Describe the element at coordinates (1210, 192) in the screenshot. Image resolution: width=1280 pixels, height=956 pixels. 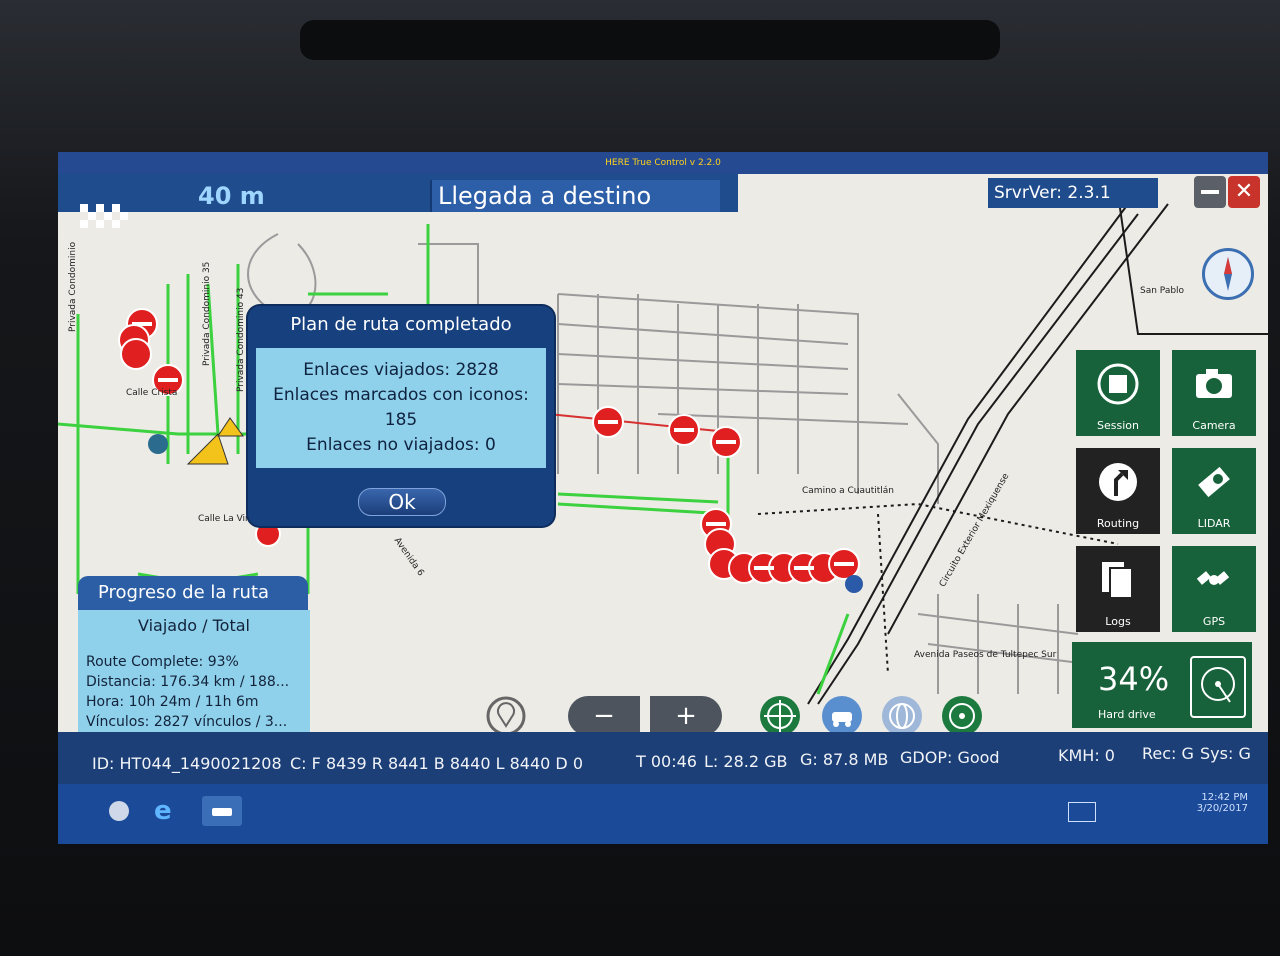
I see `minimize-button` at that location.